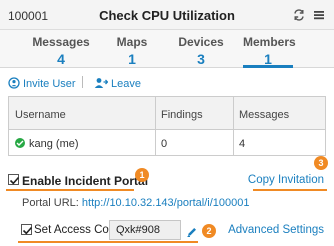  Describe the element at coordinates (27, 229) in the screenshot. I see `set-access-code-checkbox` at that location.